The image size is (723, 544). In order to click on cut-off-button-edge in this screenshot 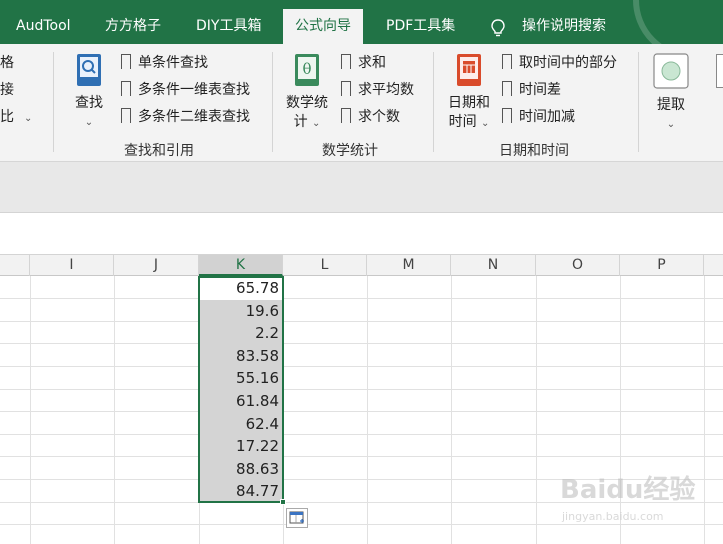, I will do `click(719, 71)`.